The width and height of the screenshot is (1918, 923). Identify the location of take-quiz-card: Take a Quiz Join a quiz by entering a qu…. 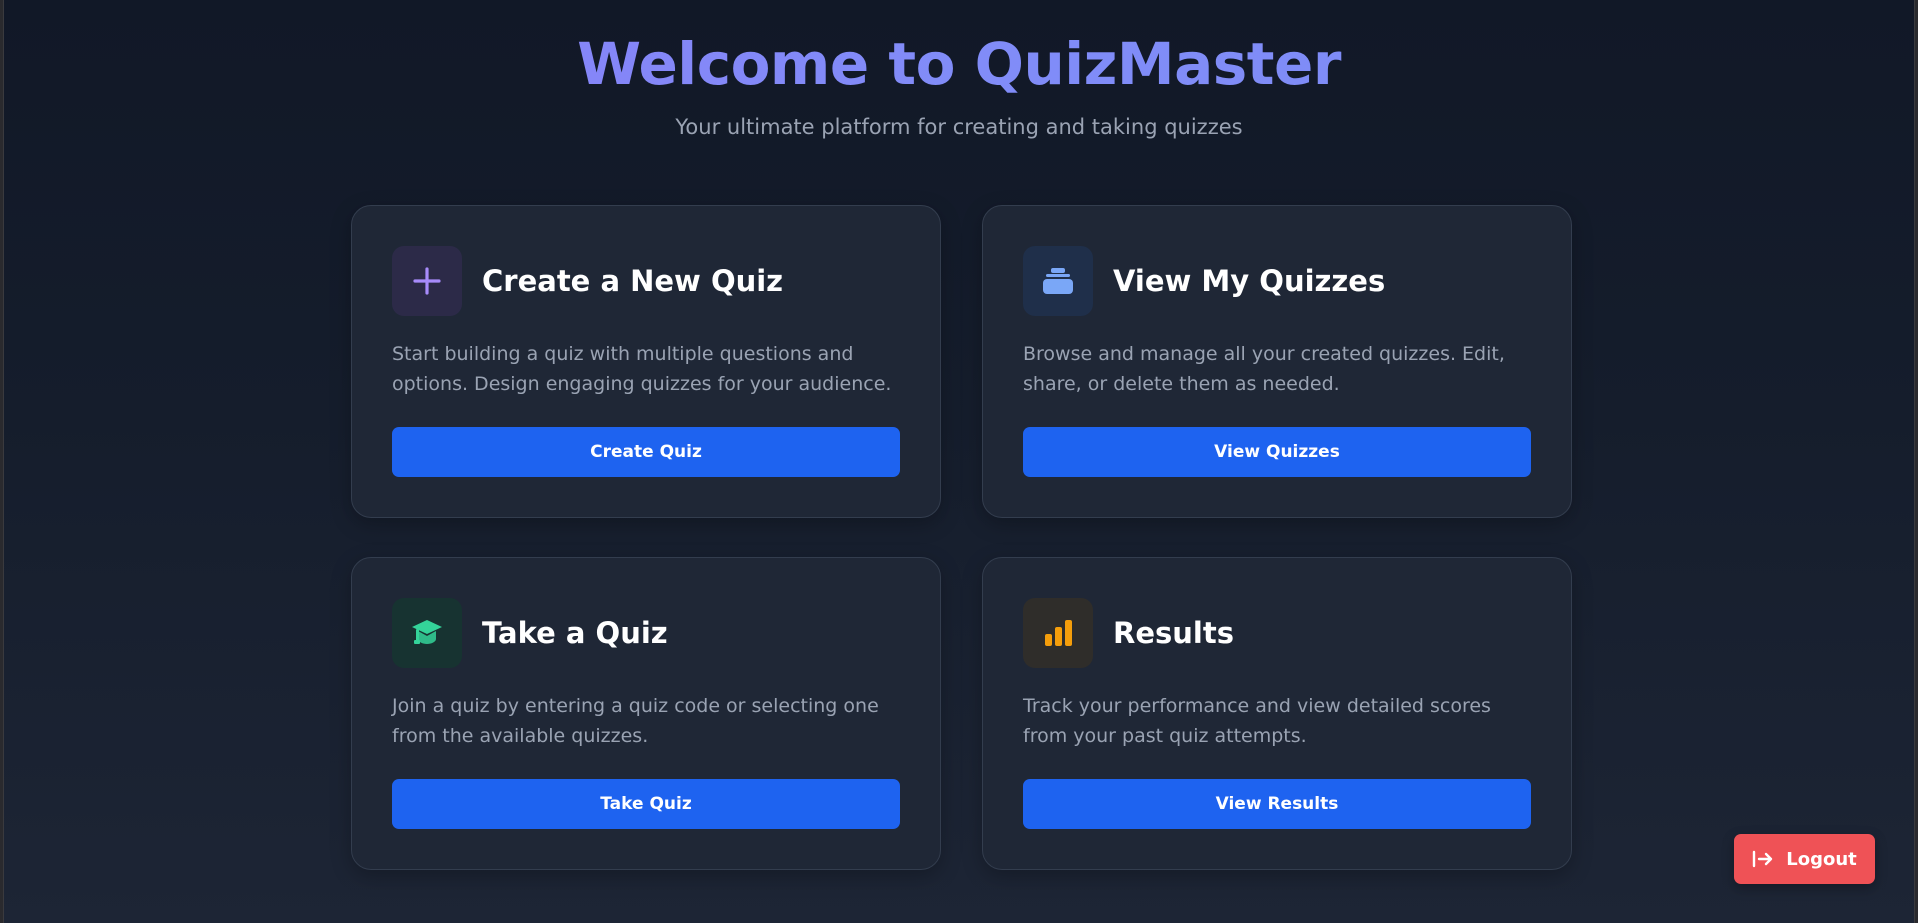
(646, 713).